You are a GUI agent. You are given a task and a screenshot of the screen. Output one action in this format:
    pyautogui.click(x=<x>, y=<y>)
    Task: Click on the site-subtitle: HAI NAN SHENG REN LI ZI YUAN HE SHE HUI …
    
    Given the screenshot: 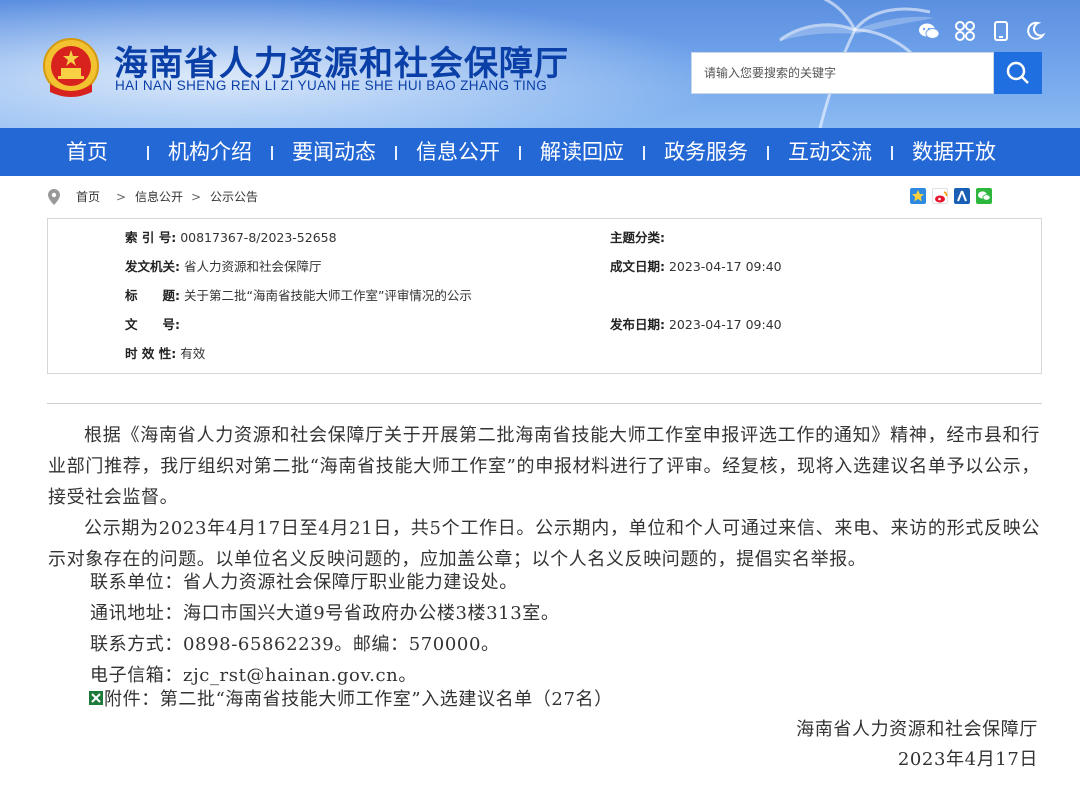 What is the action you would take?
    pyautogui.click(x=331, y=85)
    